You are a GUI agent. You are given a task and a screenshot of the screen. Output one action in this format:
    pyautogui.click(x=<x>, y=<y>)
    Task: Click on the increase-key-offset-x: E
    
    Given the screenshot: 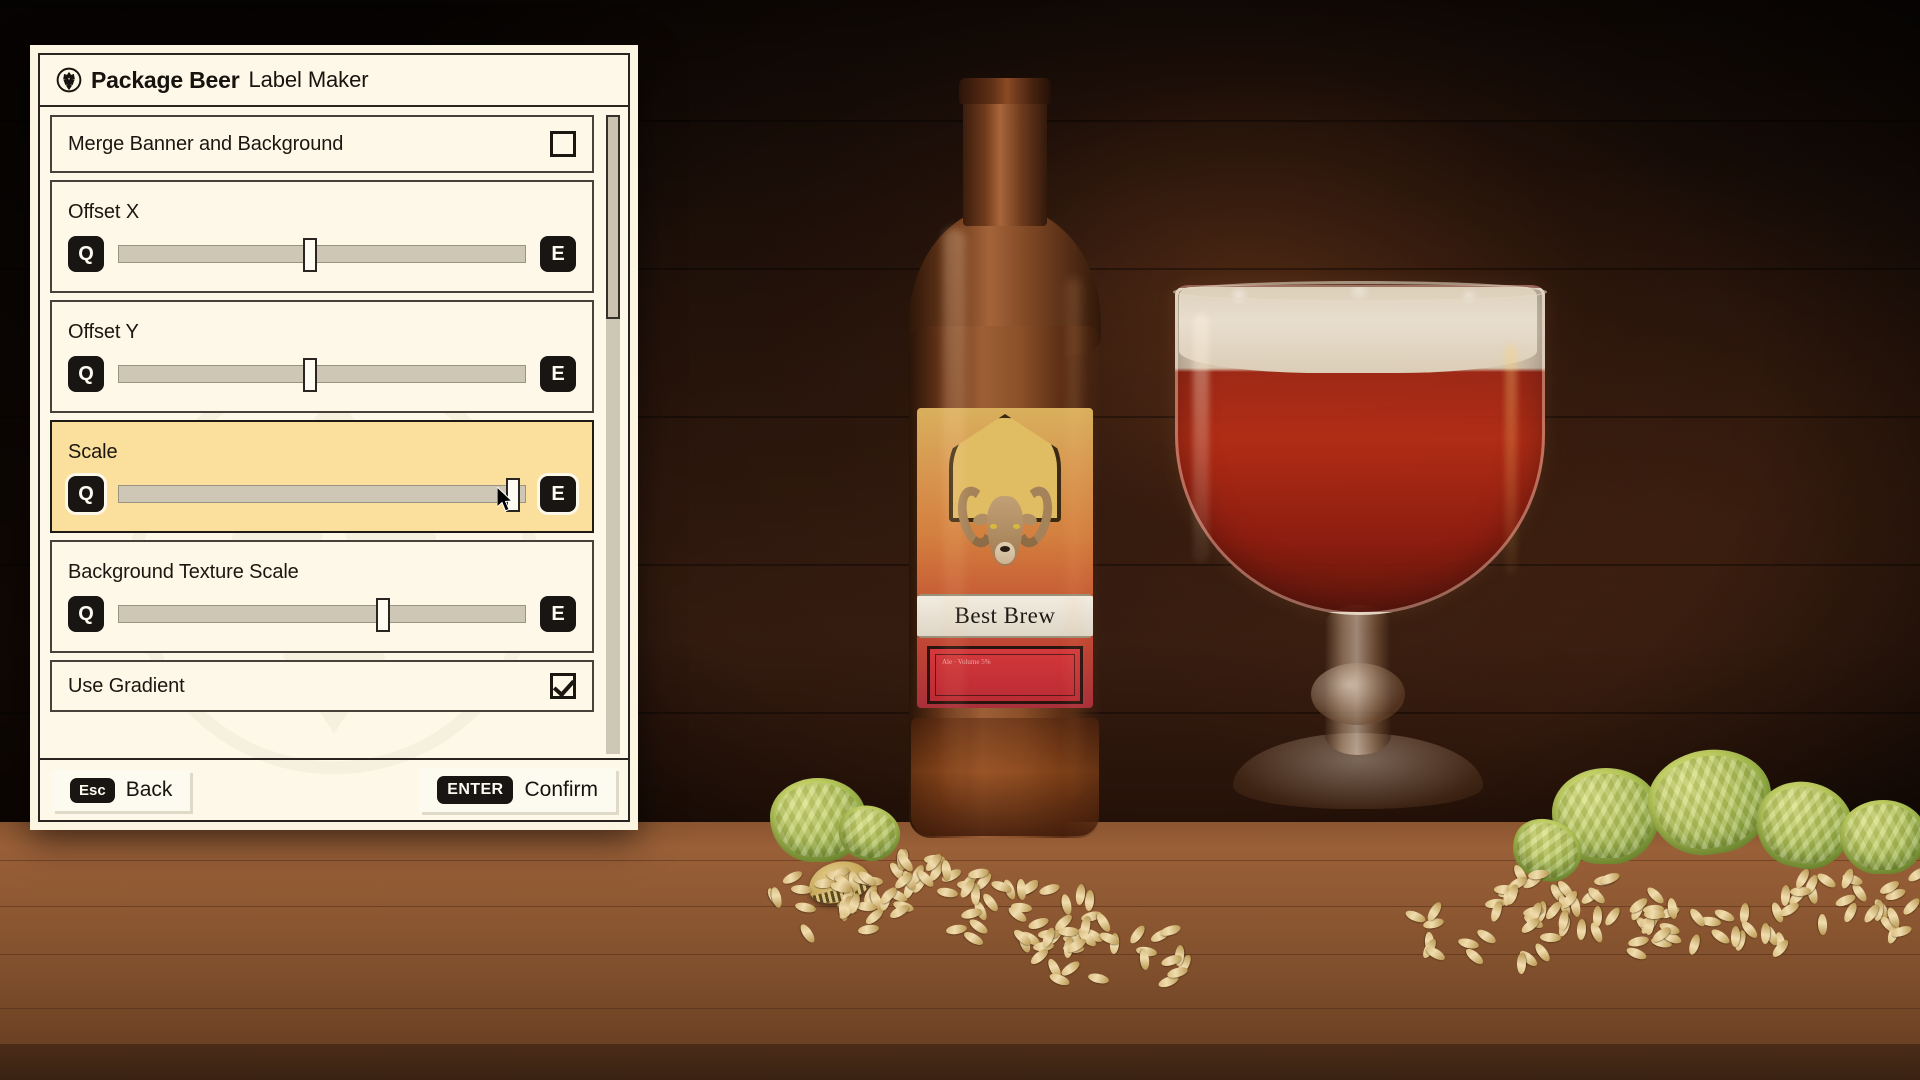 What is the action you would take?
    pyautogui.click(x=558, y=254)
    